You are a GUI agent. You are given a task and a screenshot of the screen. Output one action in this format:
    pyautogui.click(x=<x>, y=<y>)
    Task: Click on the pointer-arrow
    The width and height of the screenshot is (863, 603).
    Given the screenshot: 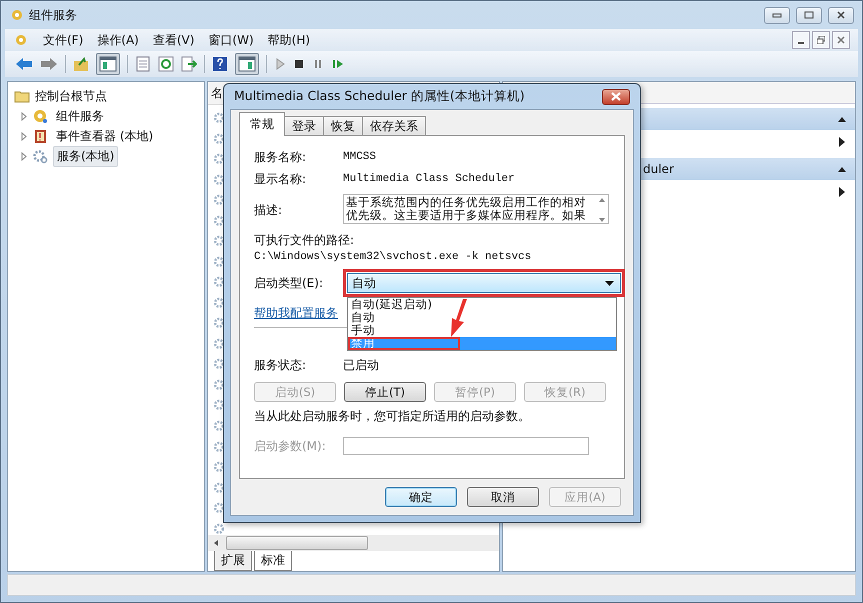 What is the action you would take?
    pyautogui.click(x=458, y=318)
    